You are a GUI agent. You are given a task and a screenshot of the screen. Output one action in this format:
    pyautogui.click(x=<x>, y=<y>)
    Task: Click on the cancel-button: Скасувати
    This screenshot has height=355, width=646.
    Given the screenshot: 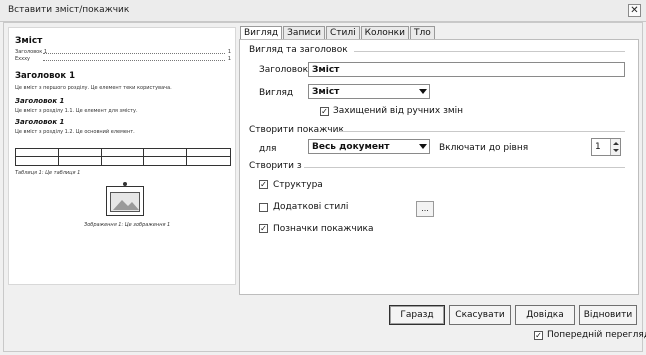 What is the action you would take?
    pyautogui.click(x=480, y=315)
    